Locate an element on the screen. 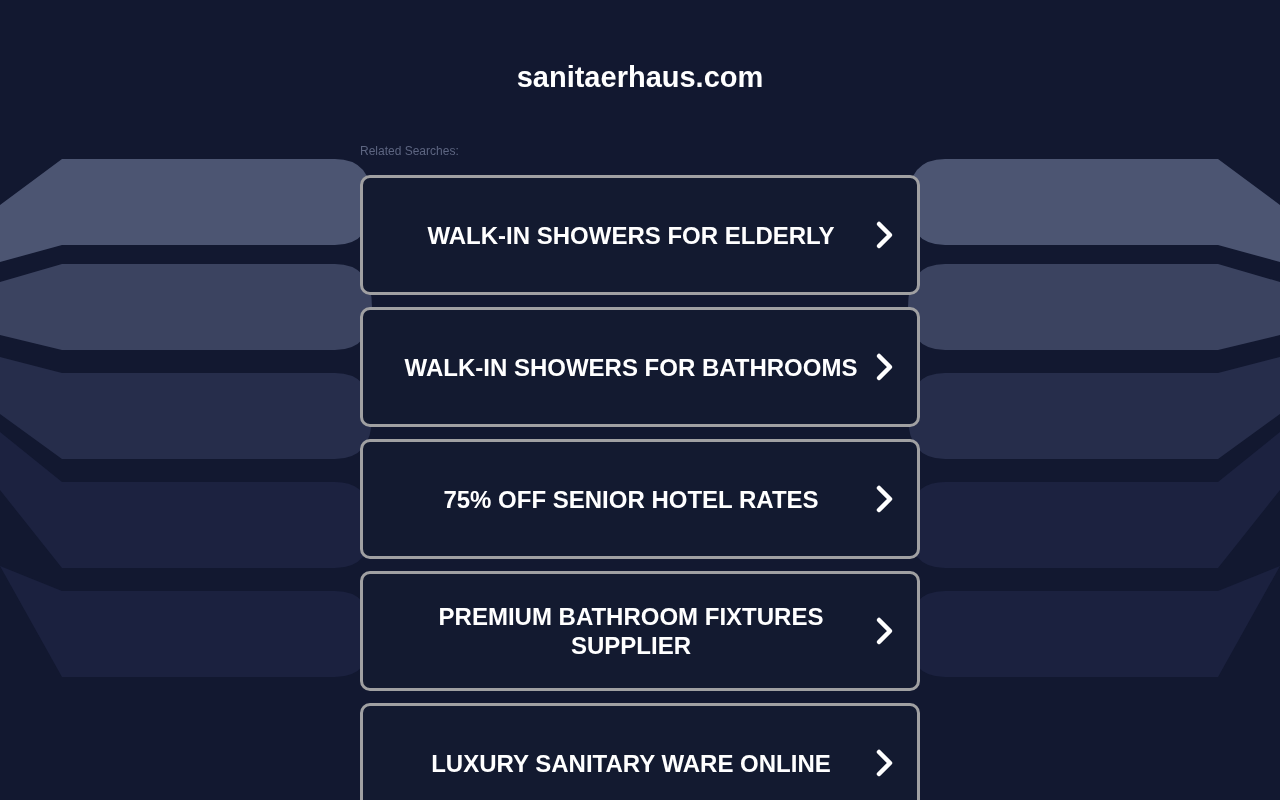  related-search-link: LUXURY SANITARY WARE ONLINE is located at coordinates (640, 751).